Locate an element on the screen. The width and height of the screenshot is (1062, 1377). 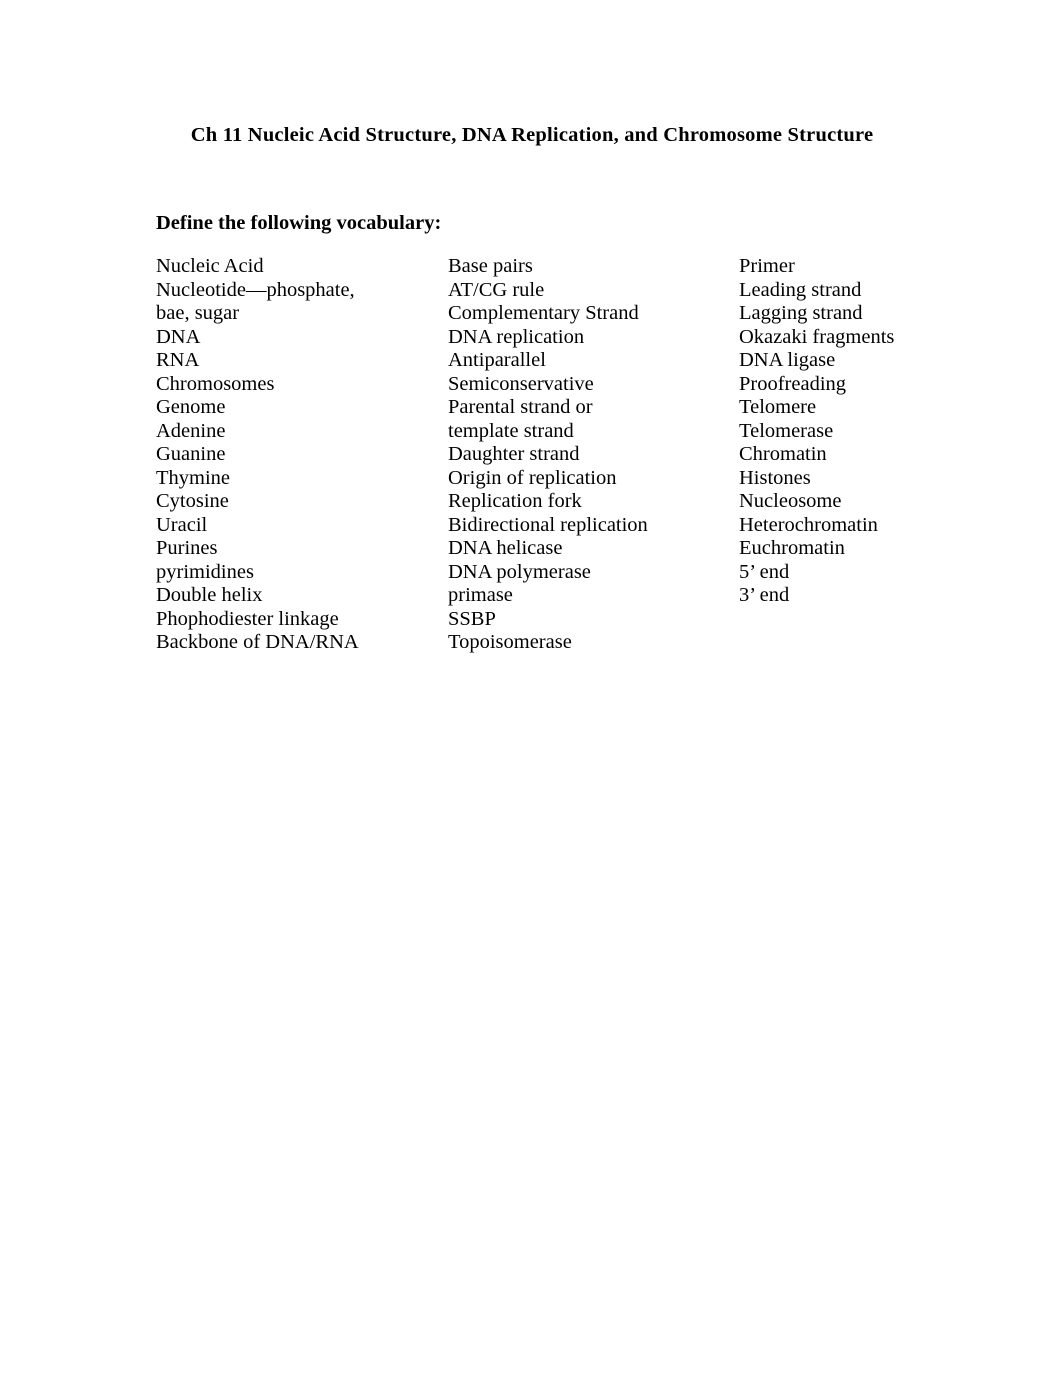
vocabulary-term: pyrimidines is located at coordinates (205, 571).